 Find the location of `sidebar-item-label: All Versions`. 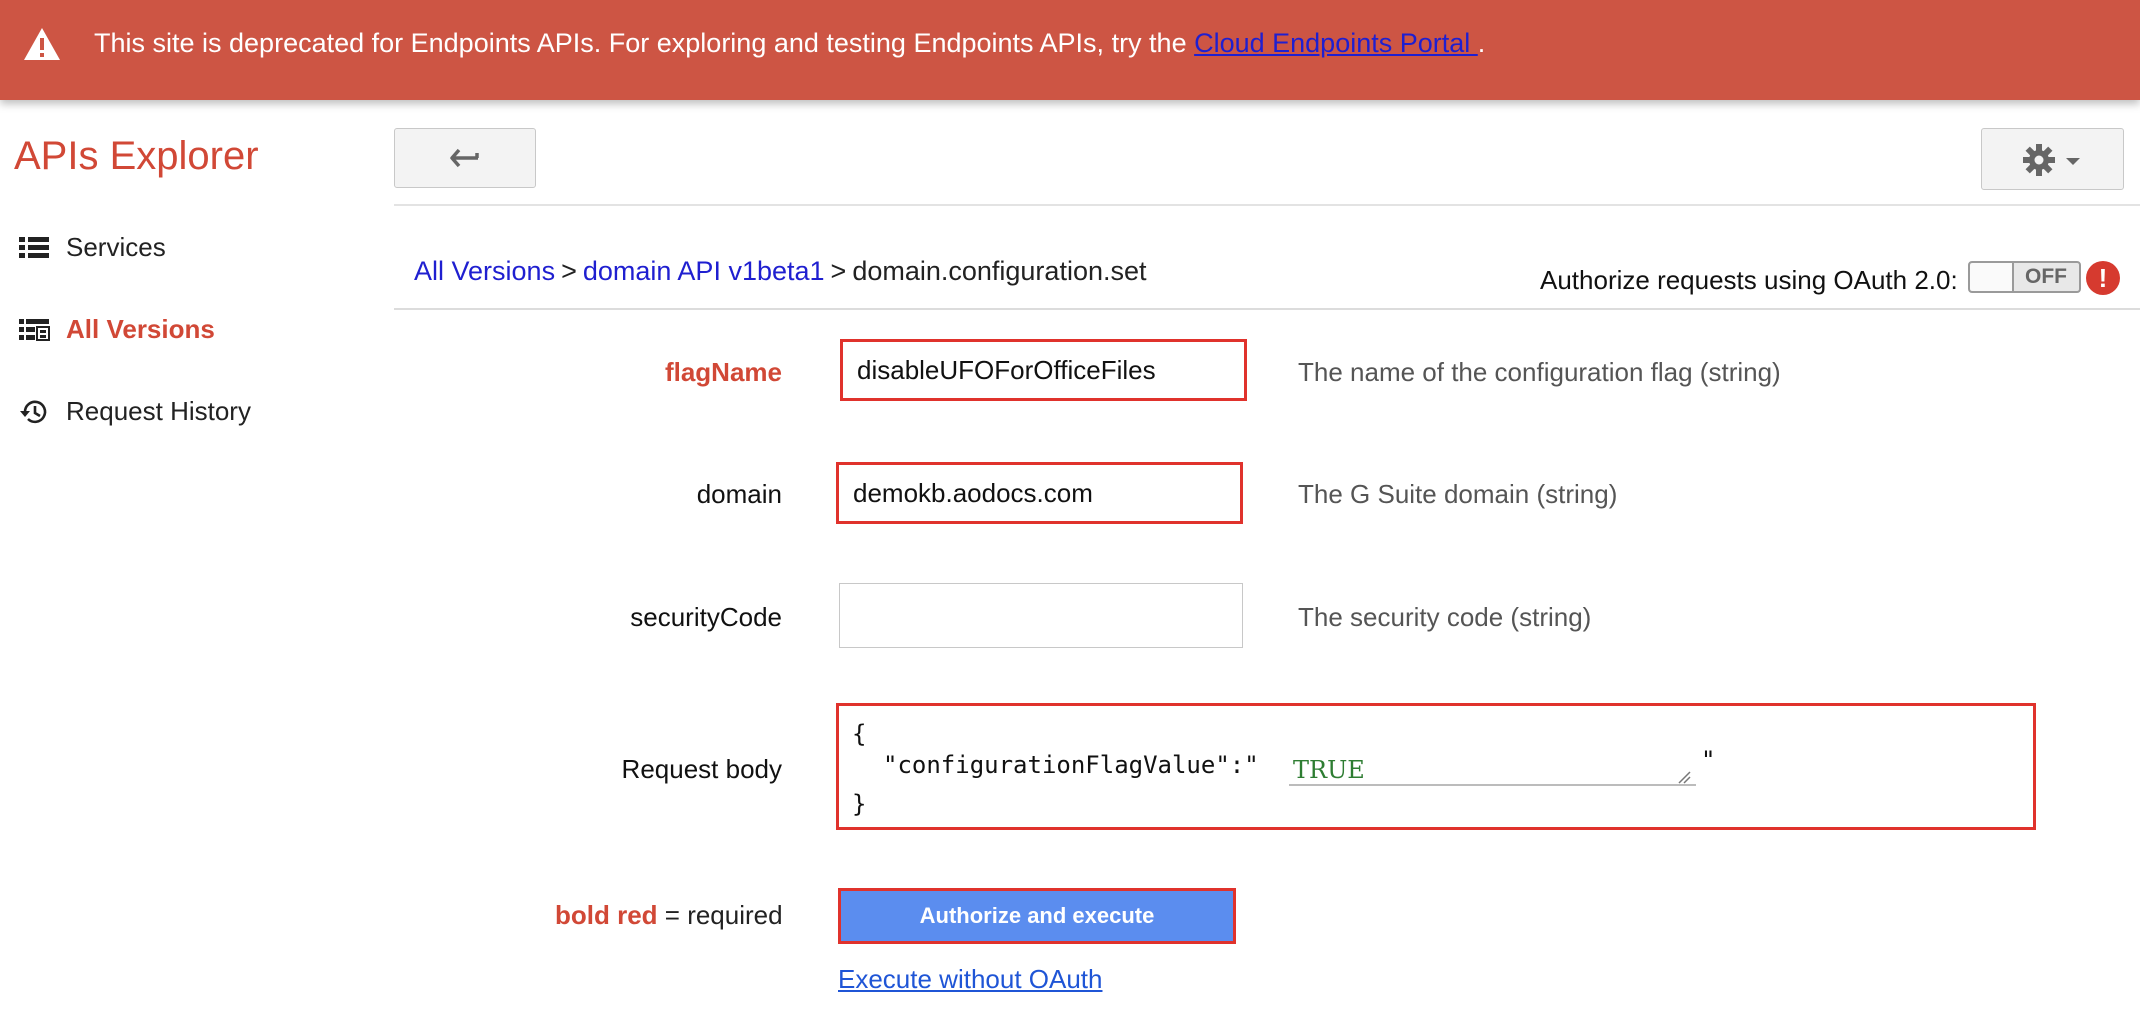

sidebar-item-label: All Versions is located at coordinates (140, 329).